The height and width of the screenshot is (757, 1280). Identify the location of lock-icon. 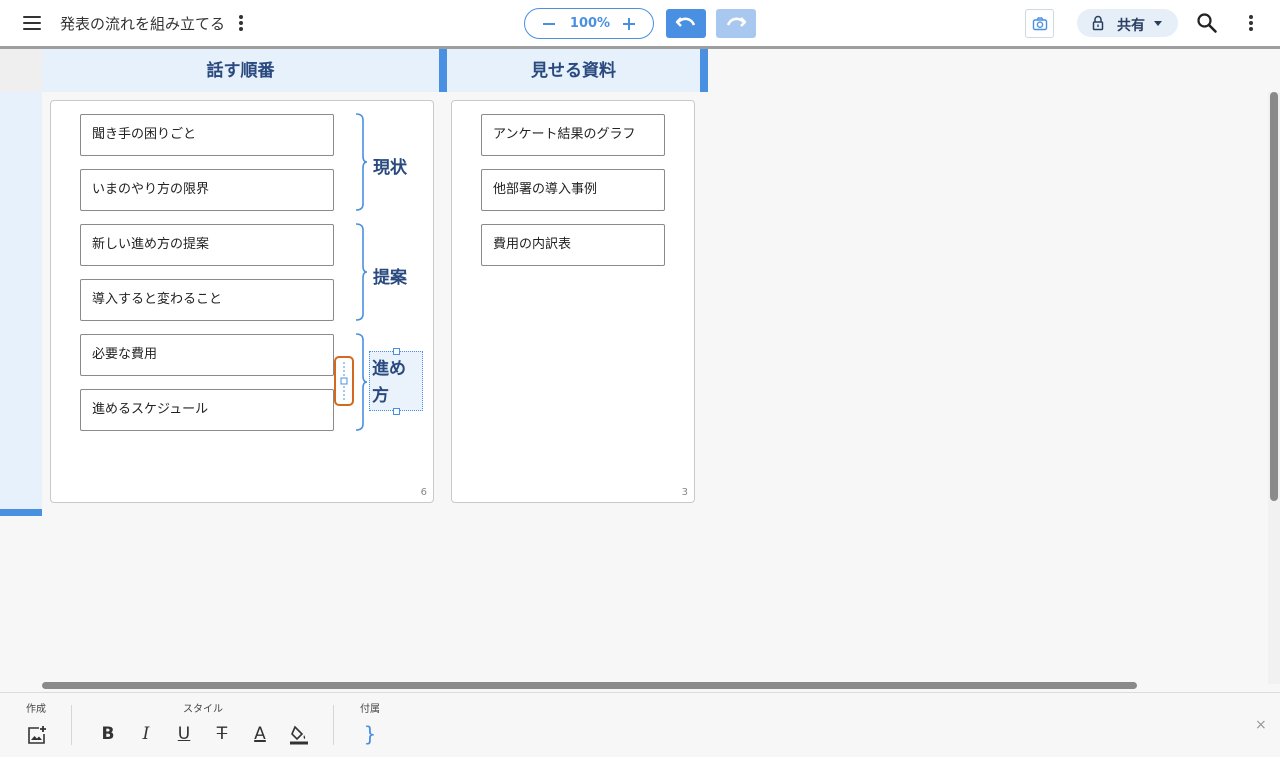
(1098, 23).